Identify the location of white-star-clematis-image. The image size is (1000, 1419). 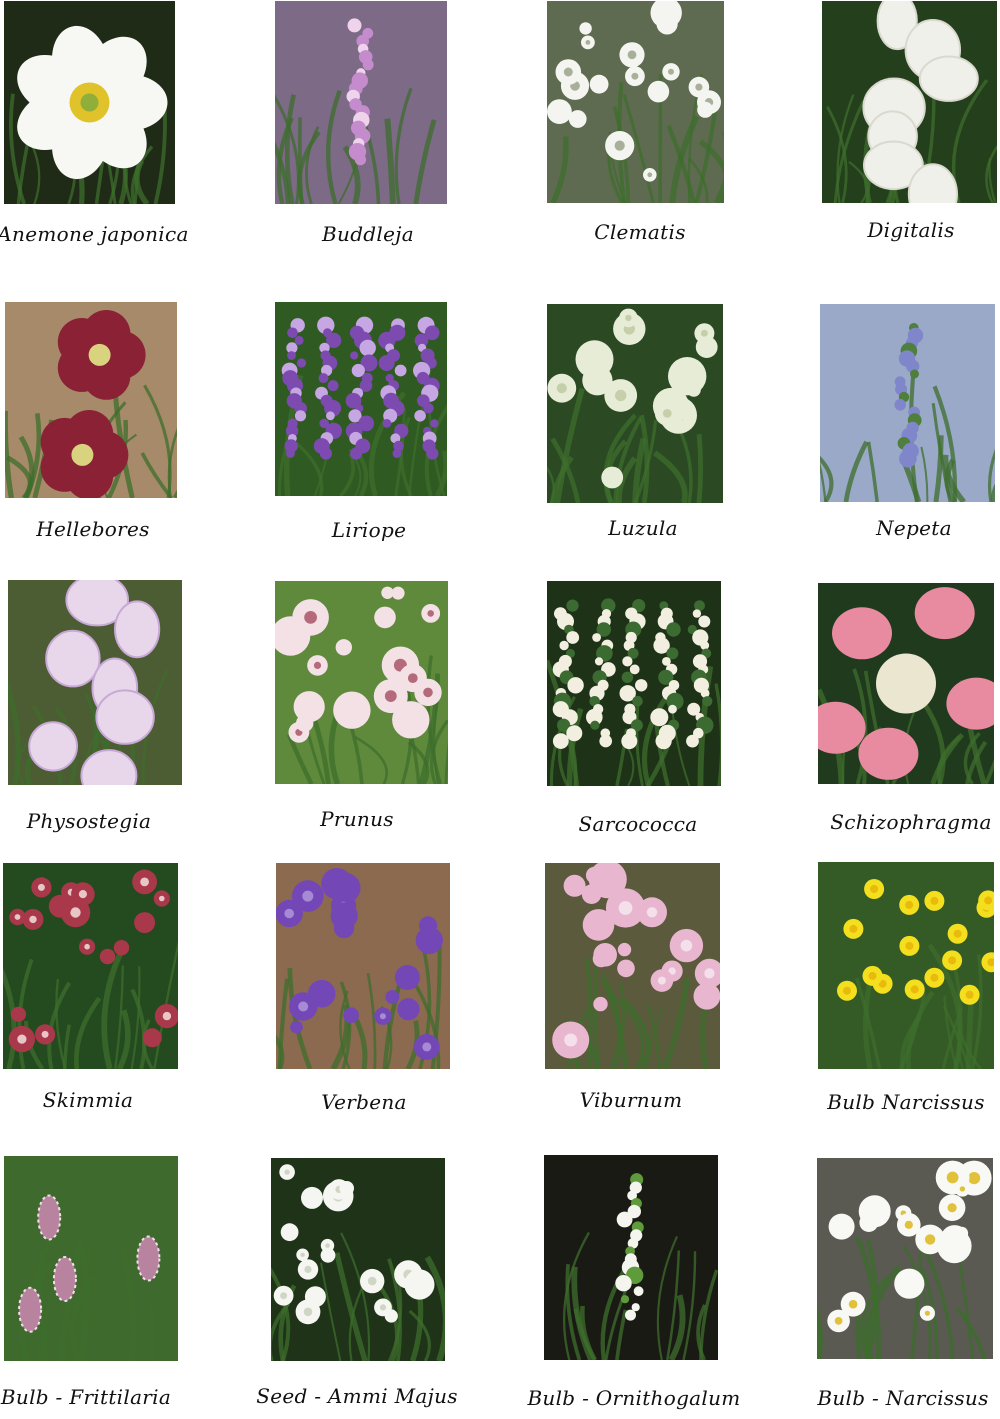
(635, 102).